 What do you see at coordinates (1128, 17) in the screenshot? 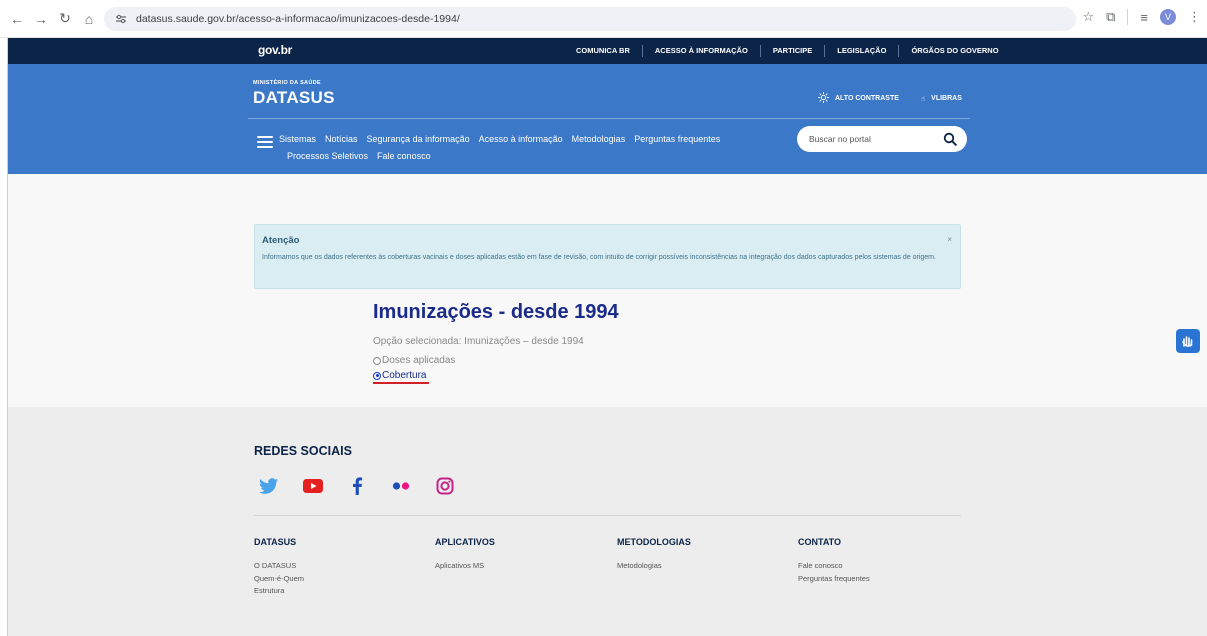
I see `toolbar-divider` at bounding box center [1128, 17].